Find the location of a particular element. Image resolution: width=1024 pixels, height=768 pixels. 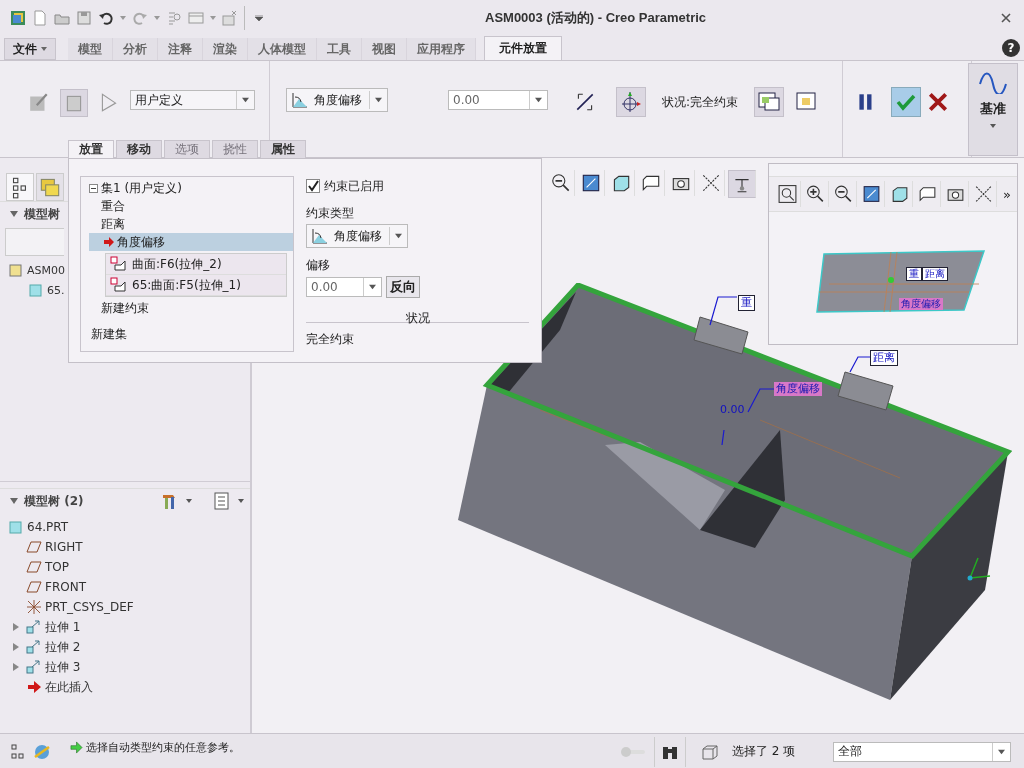

constraint-item: 距离 is located at coordinates (113, 224).